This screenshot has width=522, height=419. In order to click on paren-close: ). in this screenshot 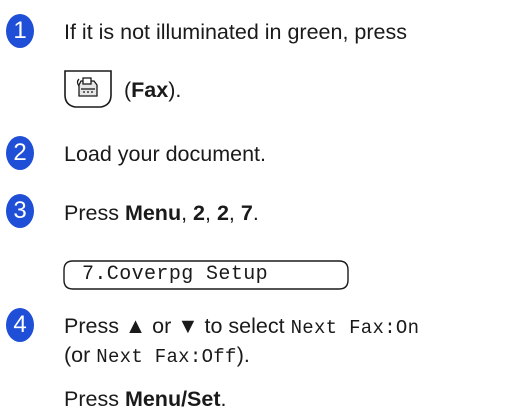, I will do `click(175, 90)`.